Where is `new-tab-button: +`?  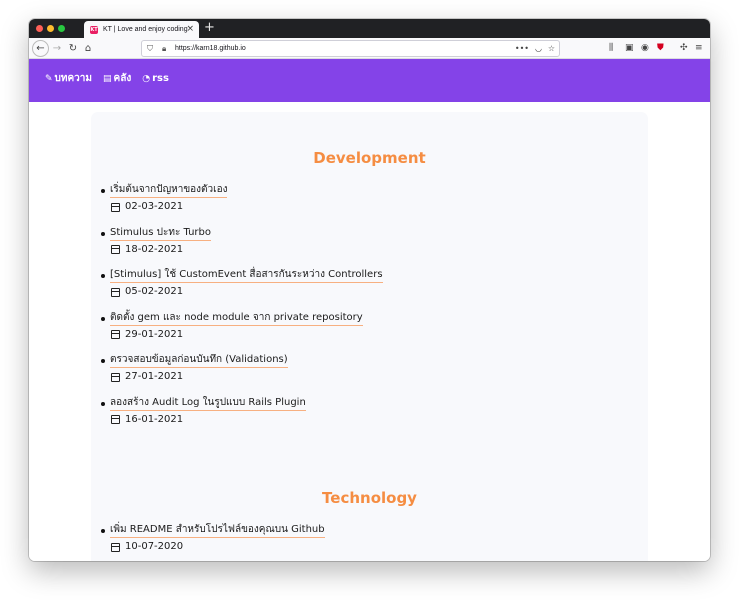
new-tab-button: + is located at coordinates (209, 28).